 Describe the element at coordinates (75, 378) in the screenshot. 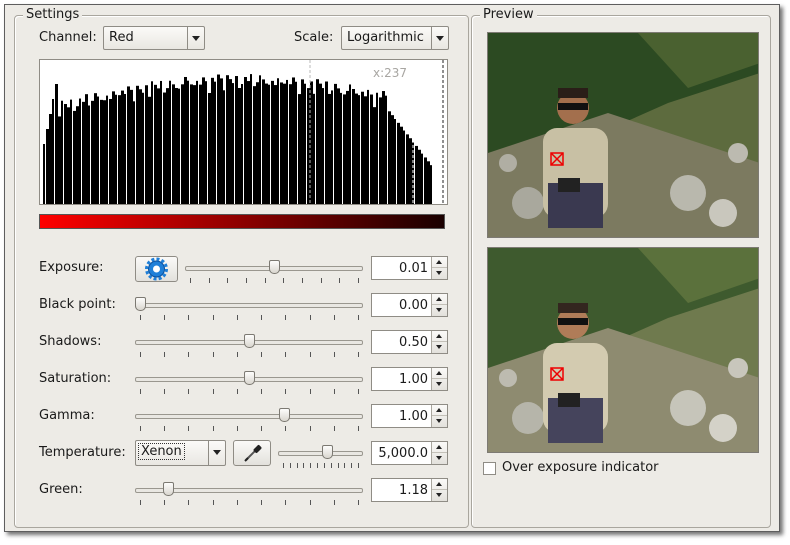

I see `control-label: Saturation:` at that location.